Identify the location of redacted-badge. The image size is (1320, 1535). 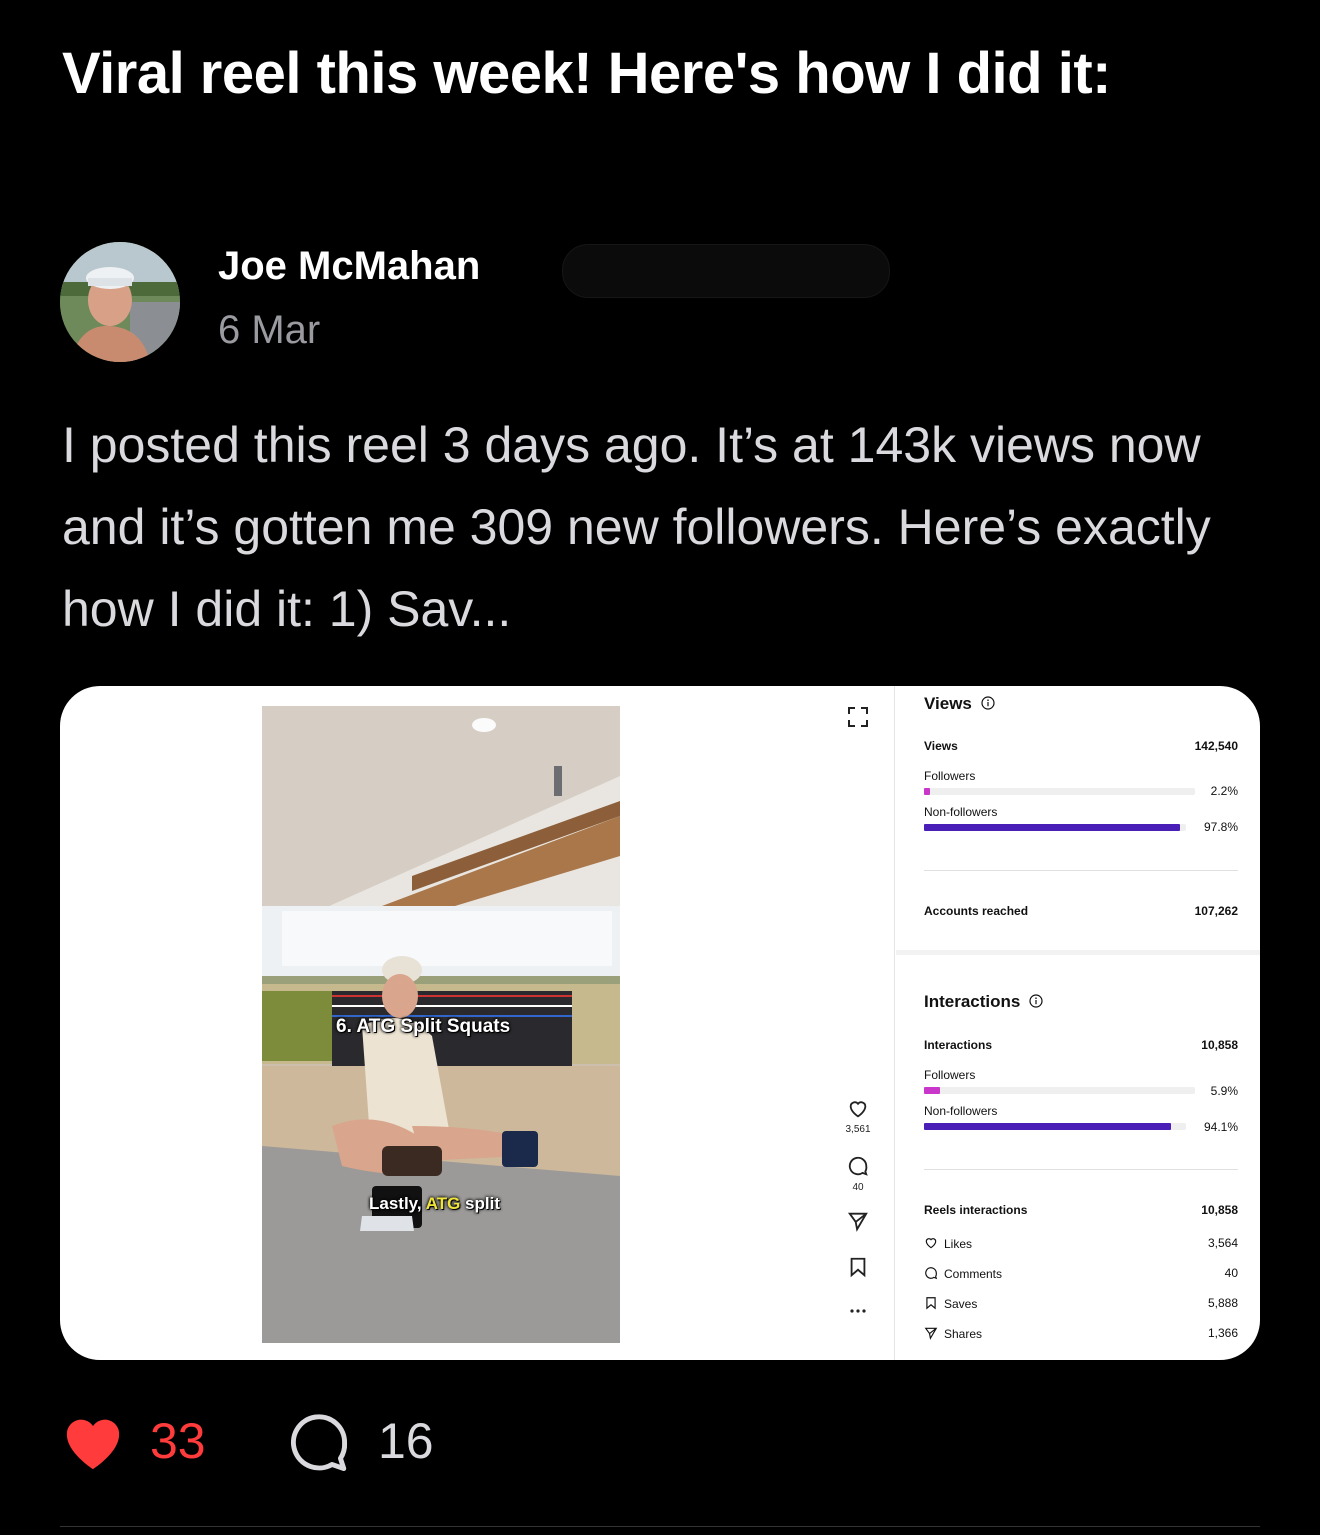
(726, 271).